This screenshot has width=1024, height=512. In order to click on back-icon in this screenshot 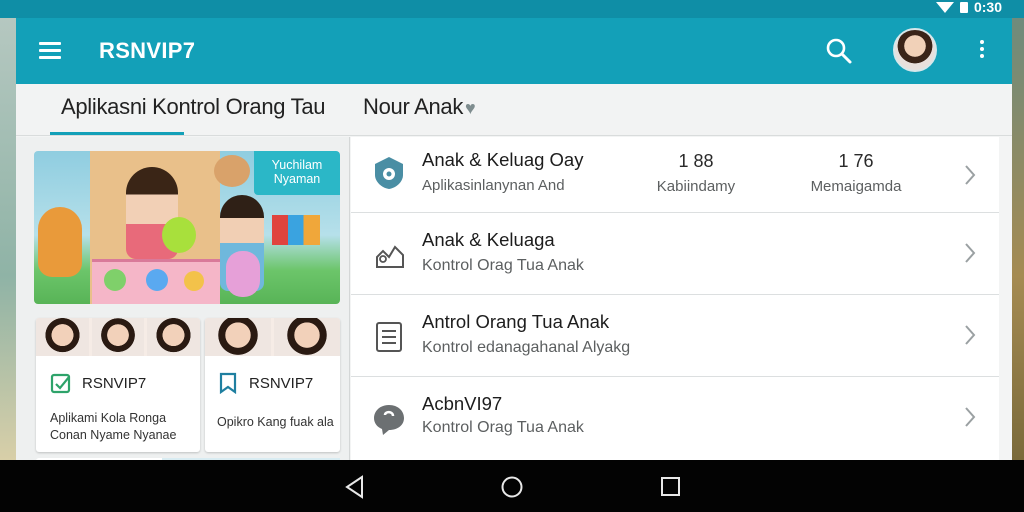, I will do `click(355, 487)`.